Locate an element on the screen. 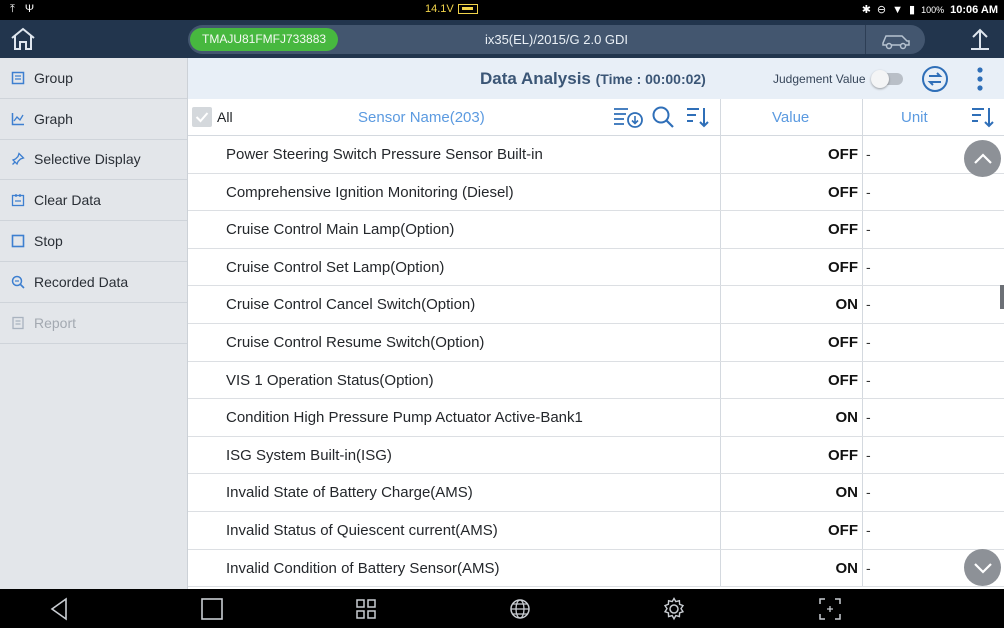 This screenshot has height=628, width=1004. page-title: Data Analysis (Time : 00:00:02) is located at coordinates (593, 79).